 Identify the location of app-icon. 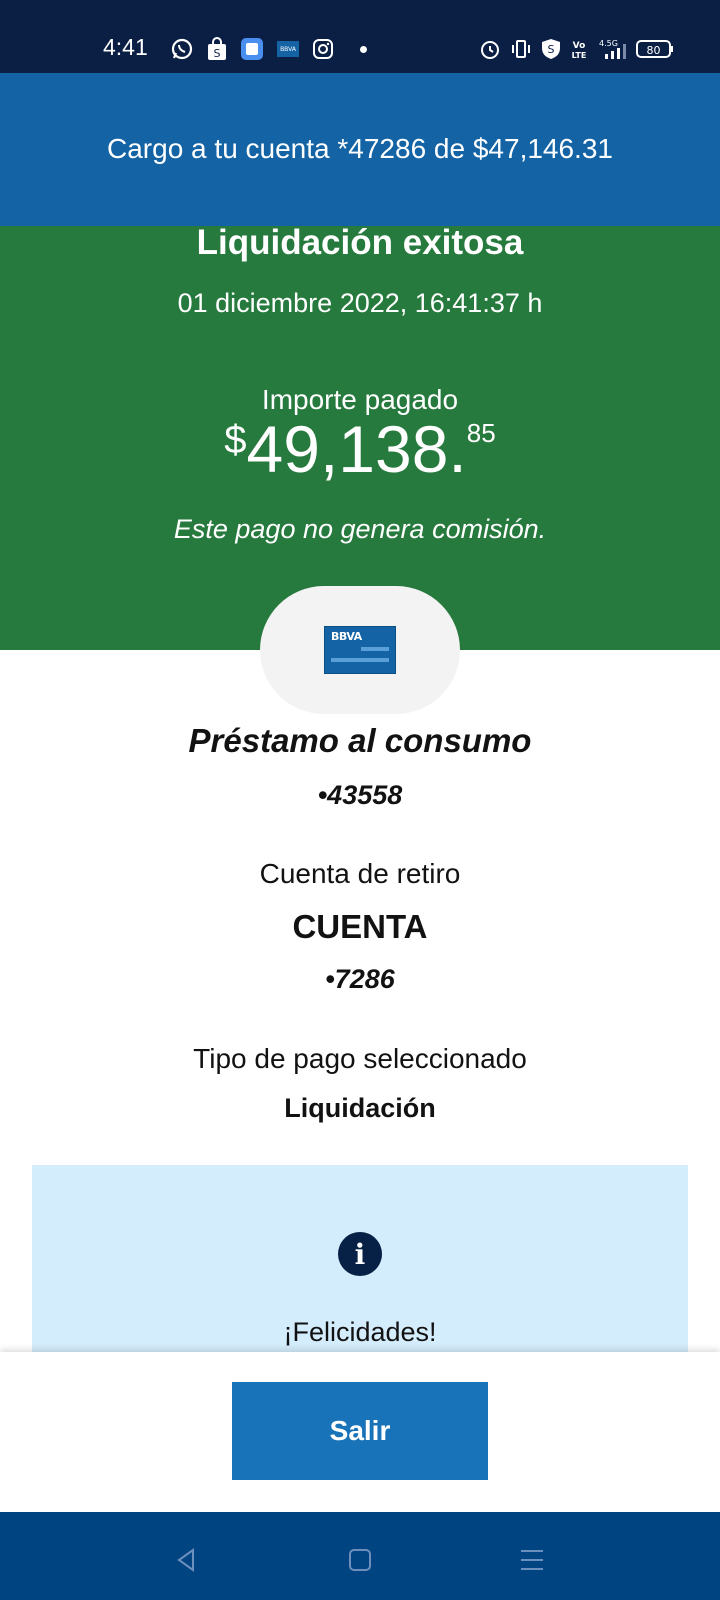
(252, 49).